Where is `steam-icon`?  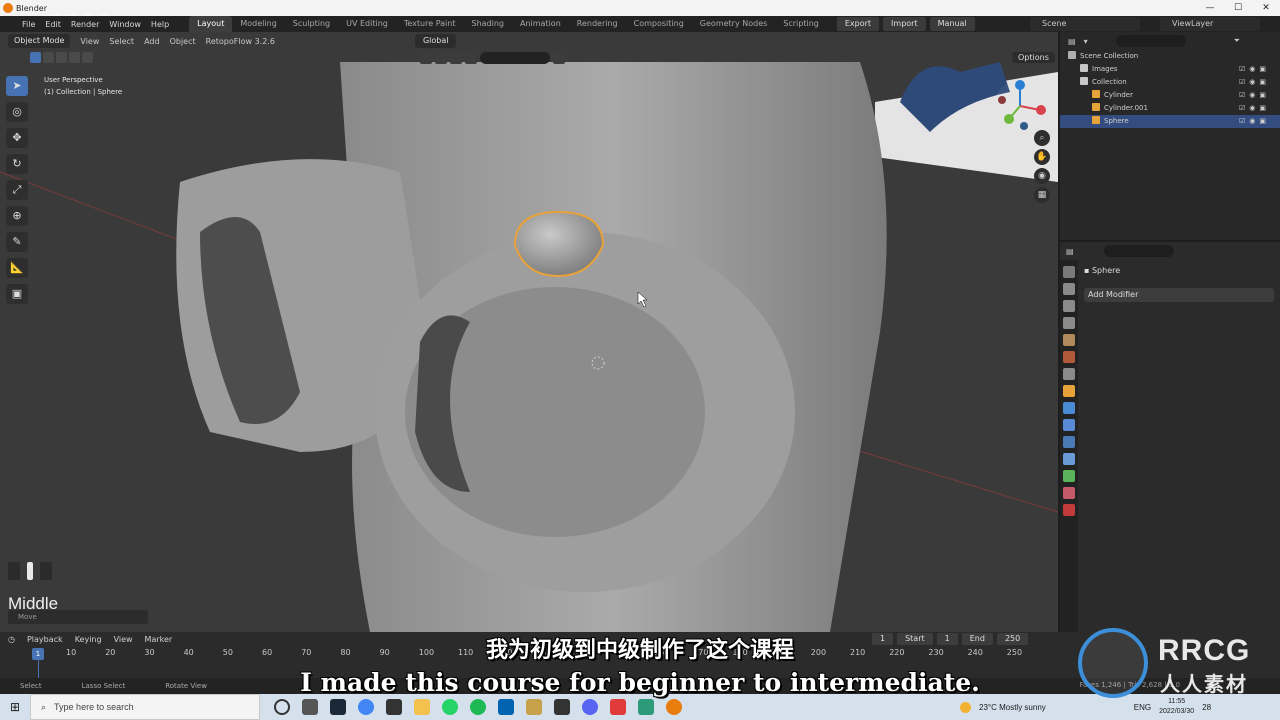 steam-icon is located at coordinates (338, 707).